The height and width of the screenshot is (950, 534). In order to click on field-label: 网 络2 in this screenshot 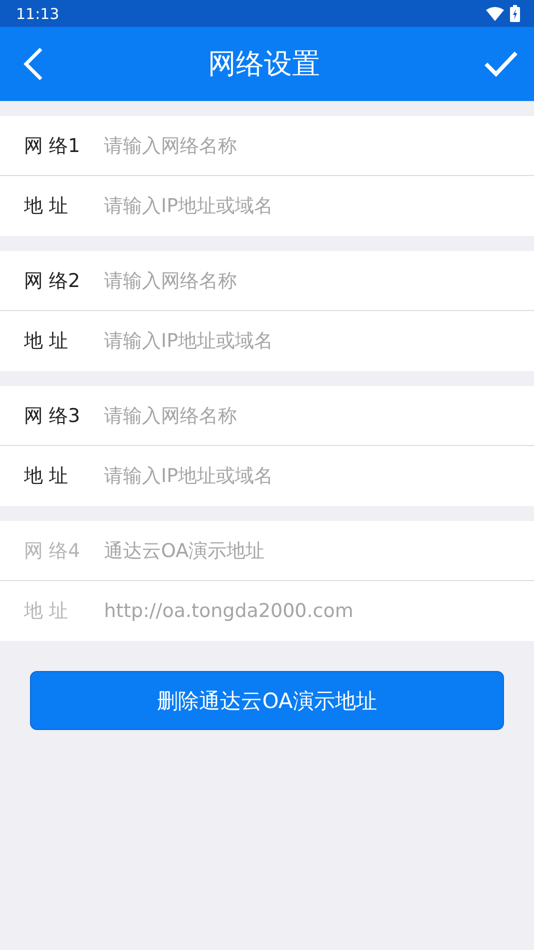, I will do `click(53, 281)`.